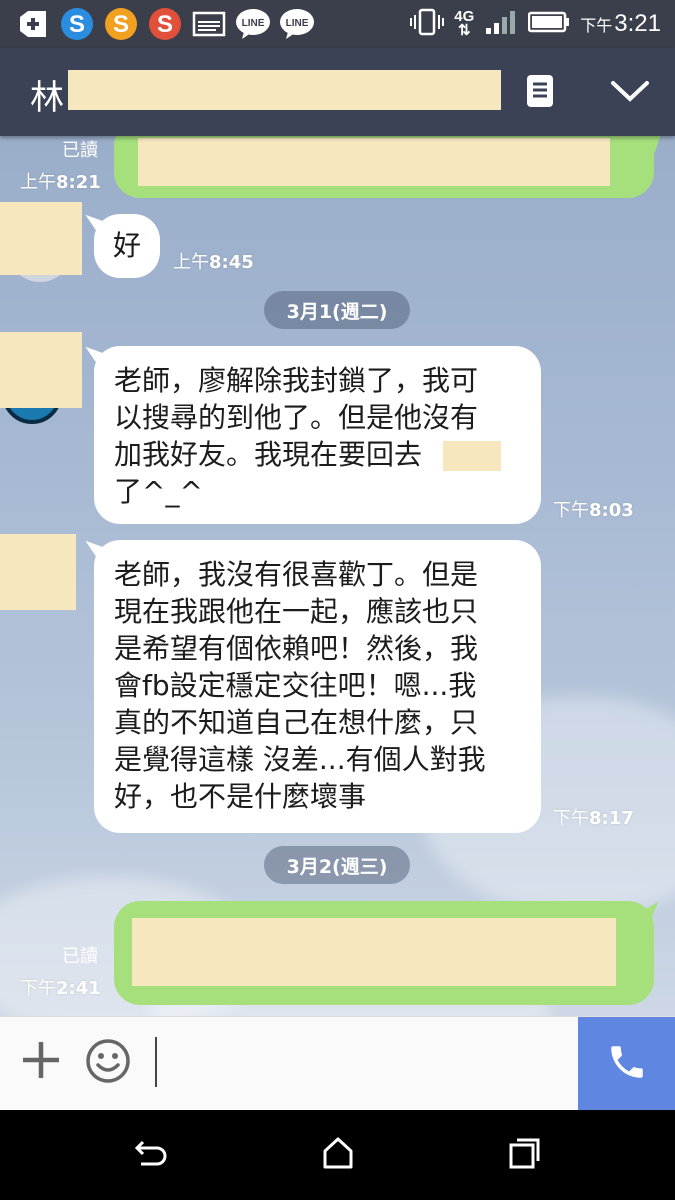  I want to click on navigation-bar, so click(337, 1155).